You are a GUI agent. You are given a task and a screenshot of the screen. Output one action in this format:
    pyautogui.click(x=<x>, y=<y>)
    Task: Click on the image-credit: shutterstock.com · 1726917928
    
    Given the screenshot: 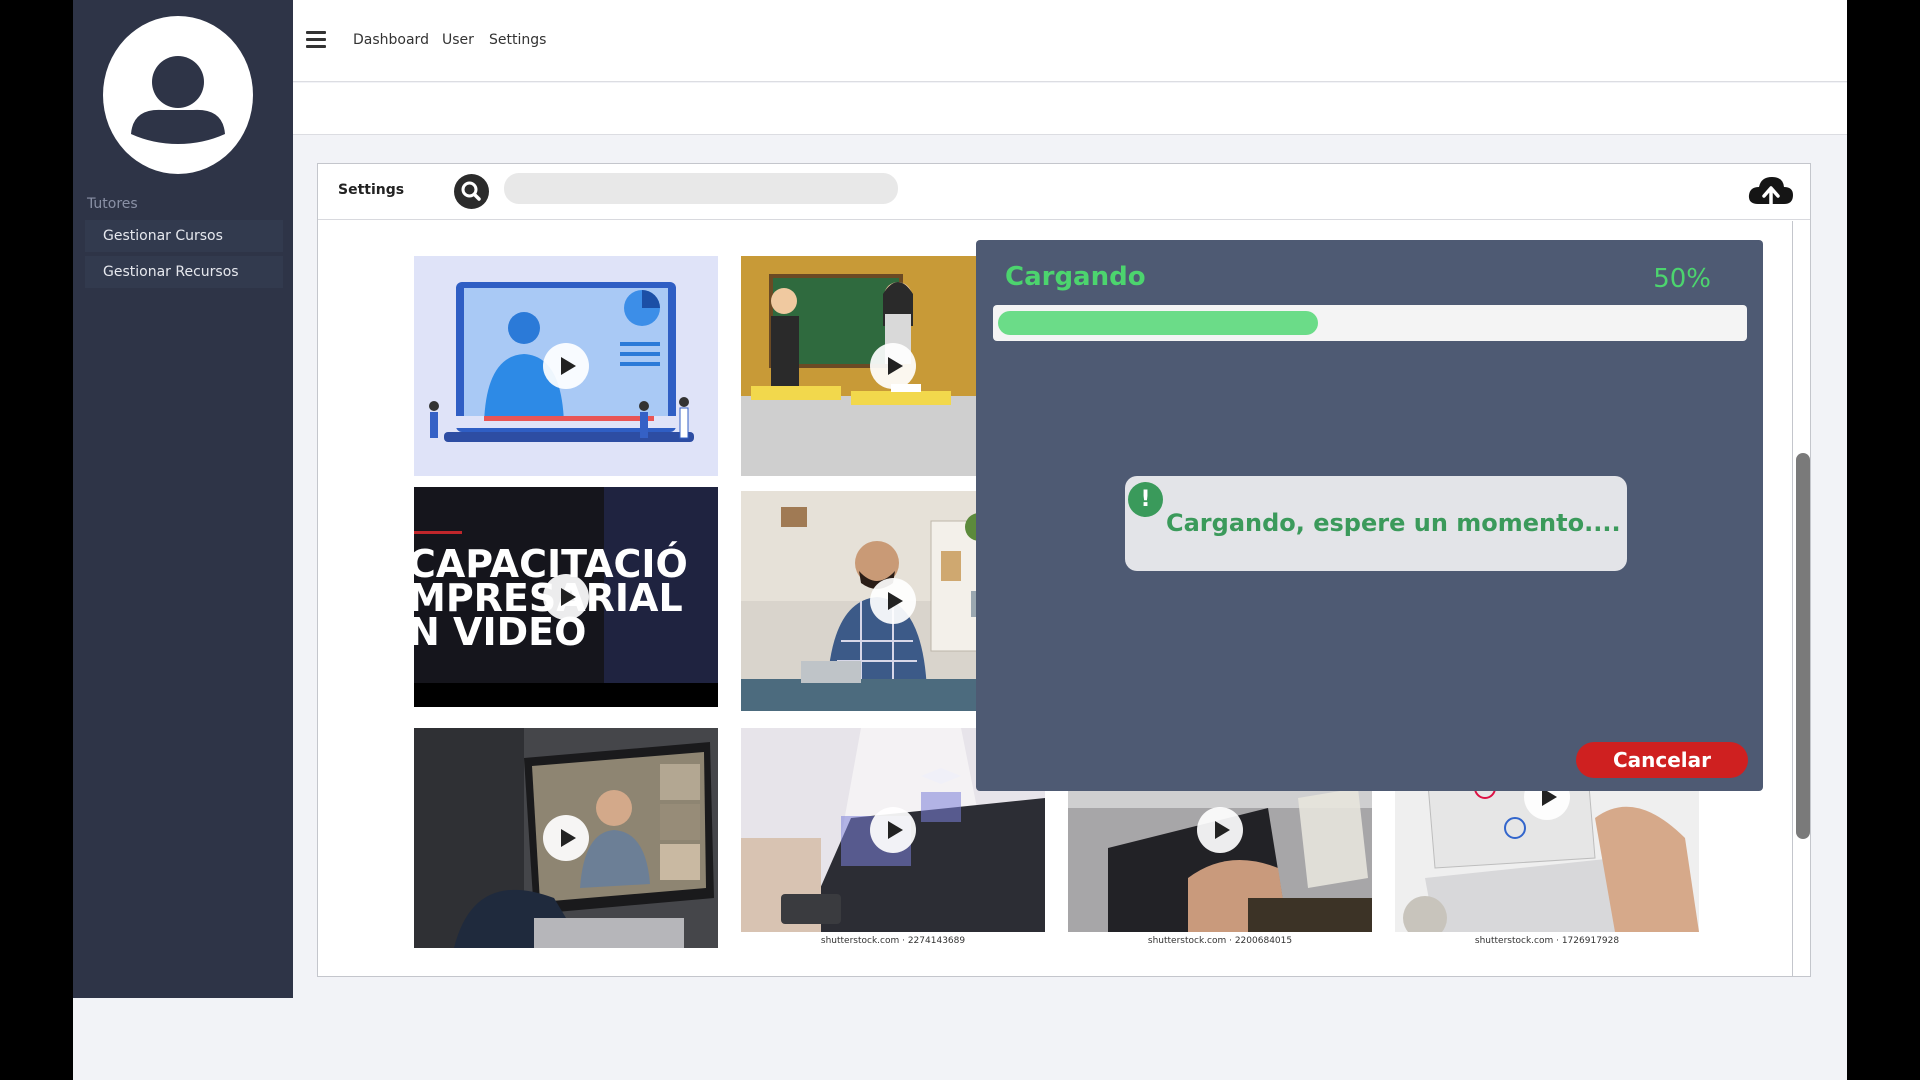 What is the action you would take?
    pyautogui.click(x=1547, y=941)
    